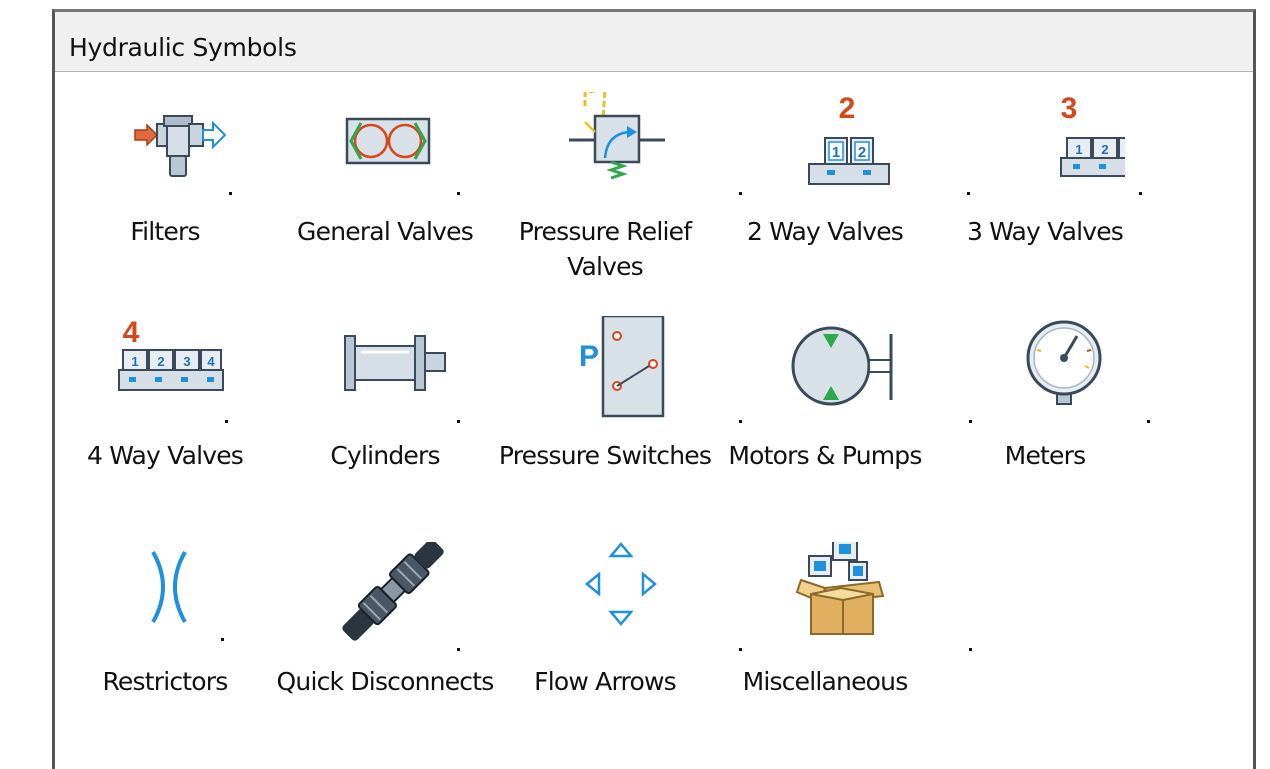 The height and width of the screenshot is (769, 1270). Describe the element at coordinates (654, 42) in the screenshot. I see `panel-header: Hydraulic Symbols` at that location.